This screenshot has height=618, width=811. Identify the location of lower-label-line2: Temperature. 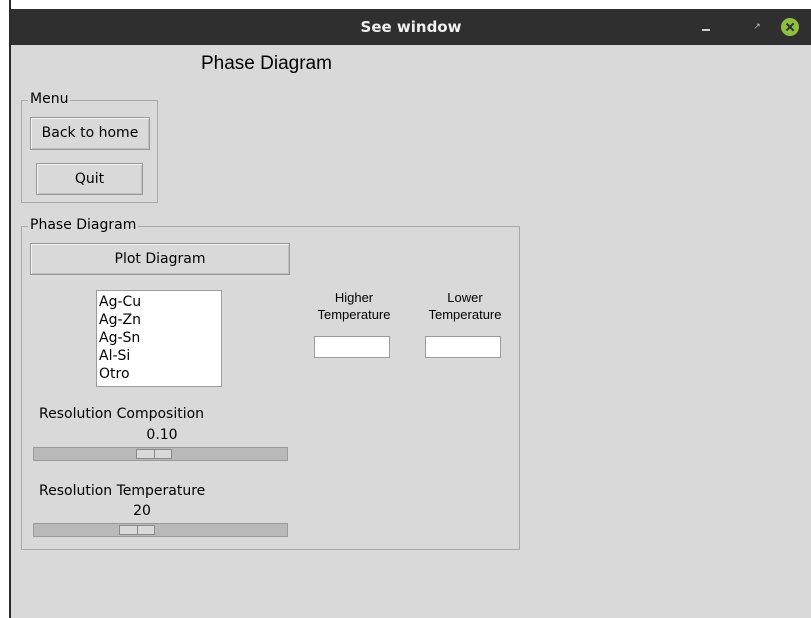
(465, 314).